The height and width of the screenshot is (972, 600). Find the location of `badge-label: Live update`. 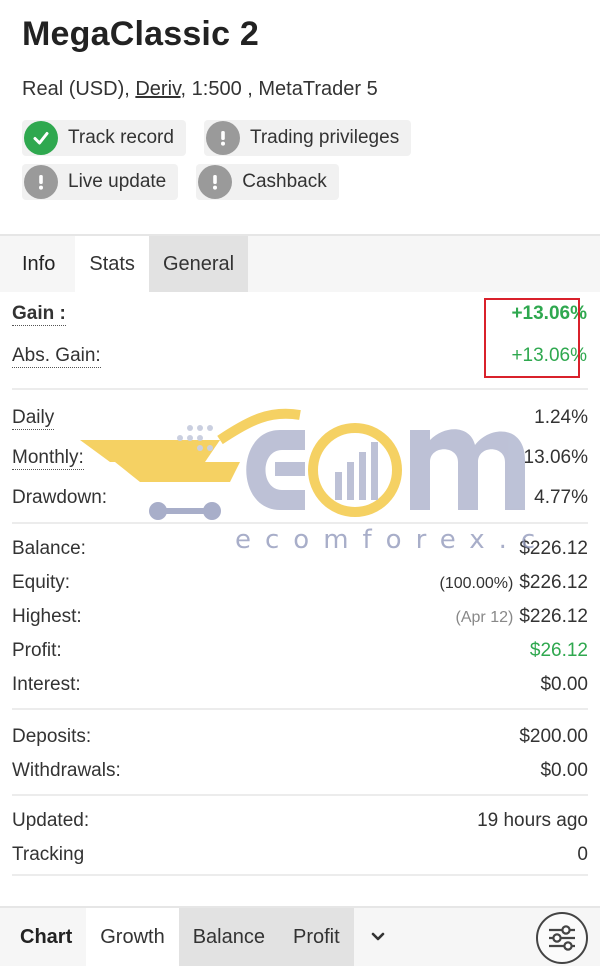

badge-label: Live update is located at coordinates (117, 181).